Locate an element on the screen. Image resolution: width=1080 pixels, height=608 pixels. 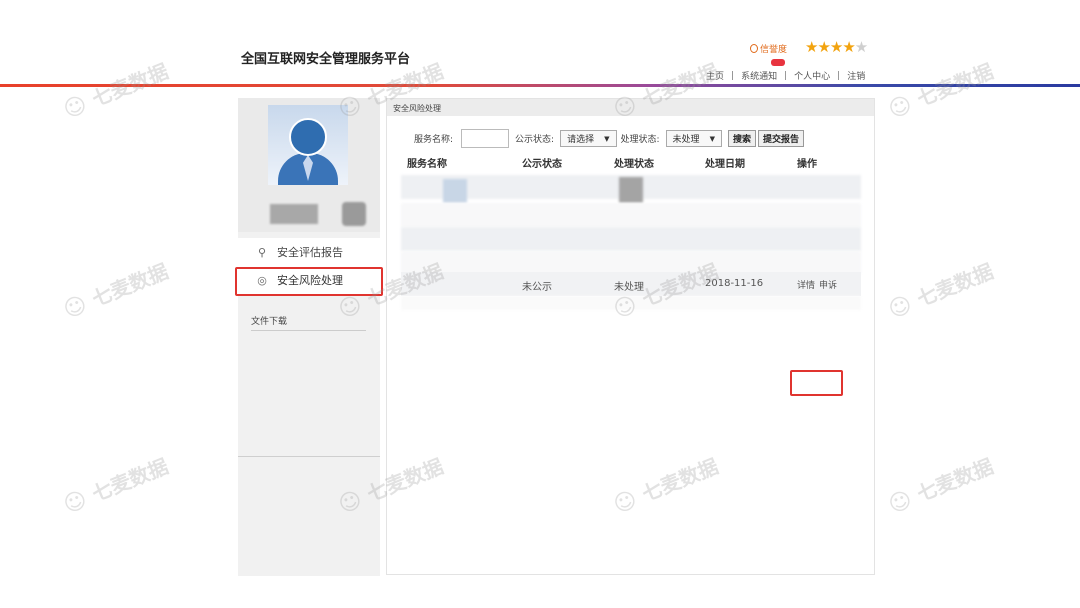
rating-stars: ★★★★★ is located at coordinates (836, 47).